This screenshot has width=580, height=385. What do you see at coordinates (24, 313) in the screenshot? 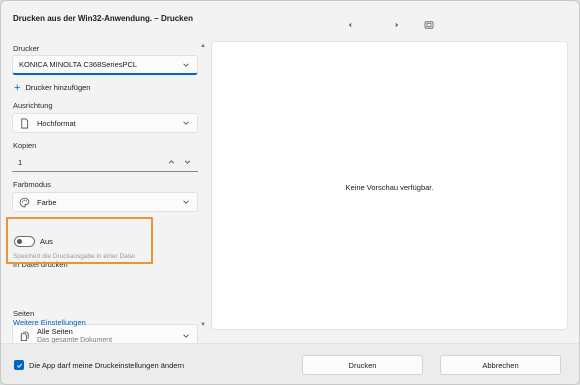
I see `pages-label: Seiten` at bounding box center [24, 313].